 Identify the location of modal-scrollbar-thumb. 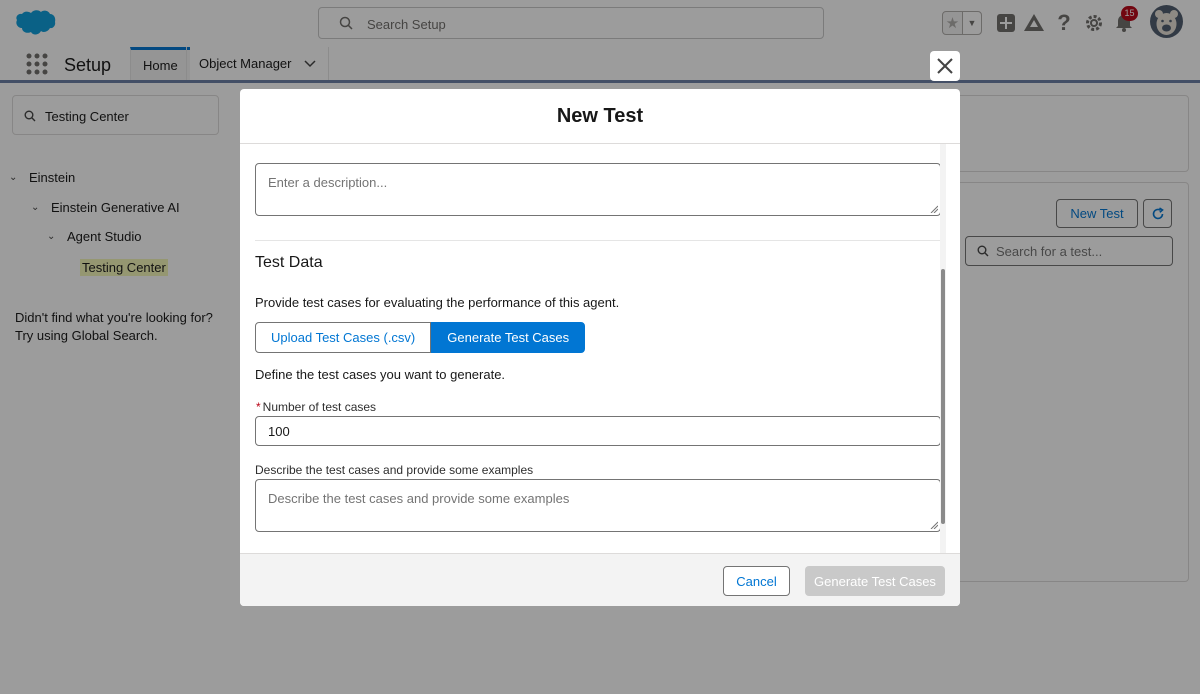
(943, 396).